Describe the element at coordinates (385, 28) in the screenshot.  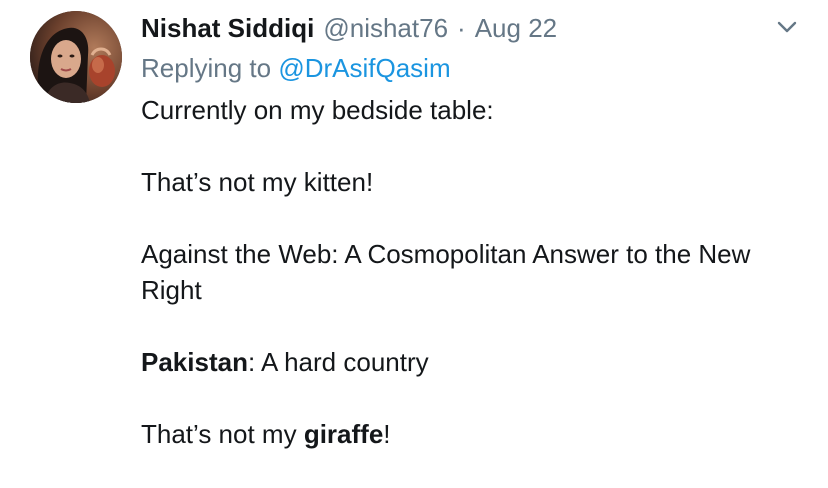
I see `author-handle: @nishat76` at that location.